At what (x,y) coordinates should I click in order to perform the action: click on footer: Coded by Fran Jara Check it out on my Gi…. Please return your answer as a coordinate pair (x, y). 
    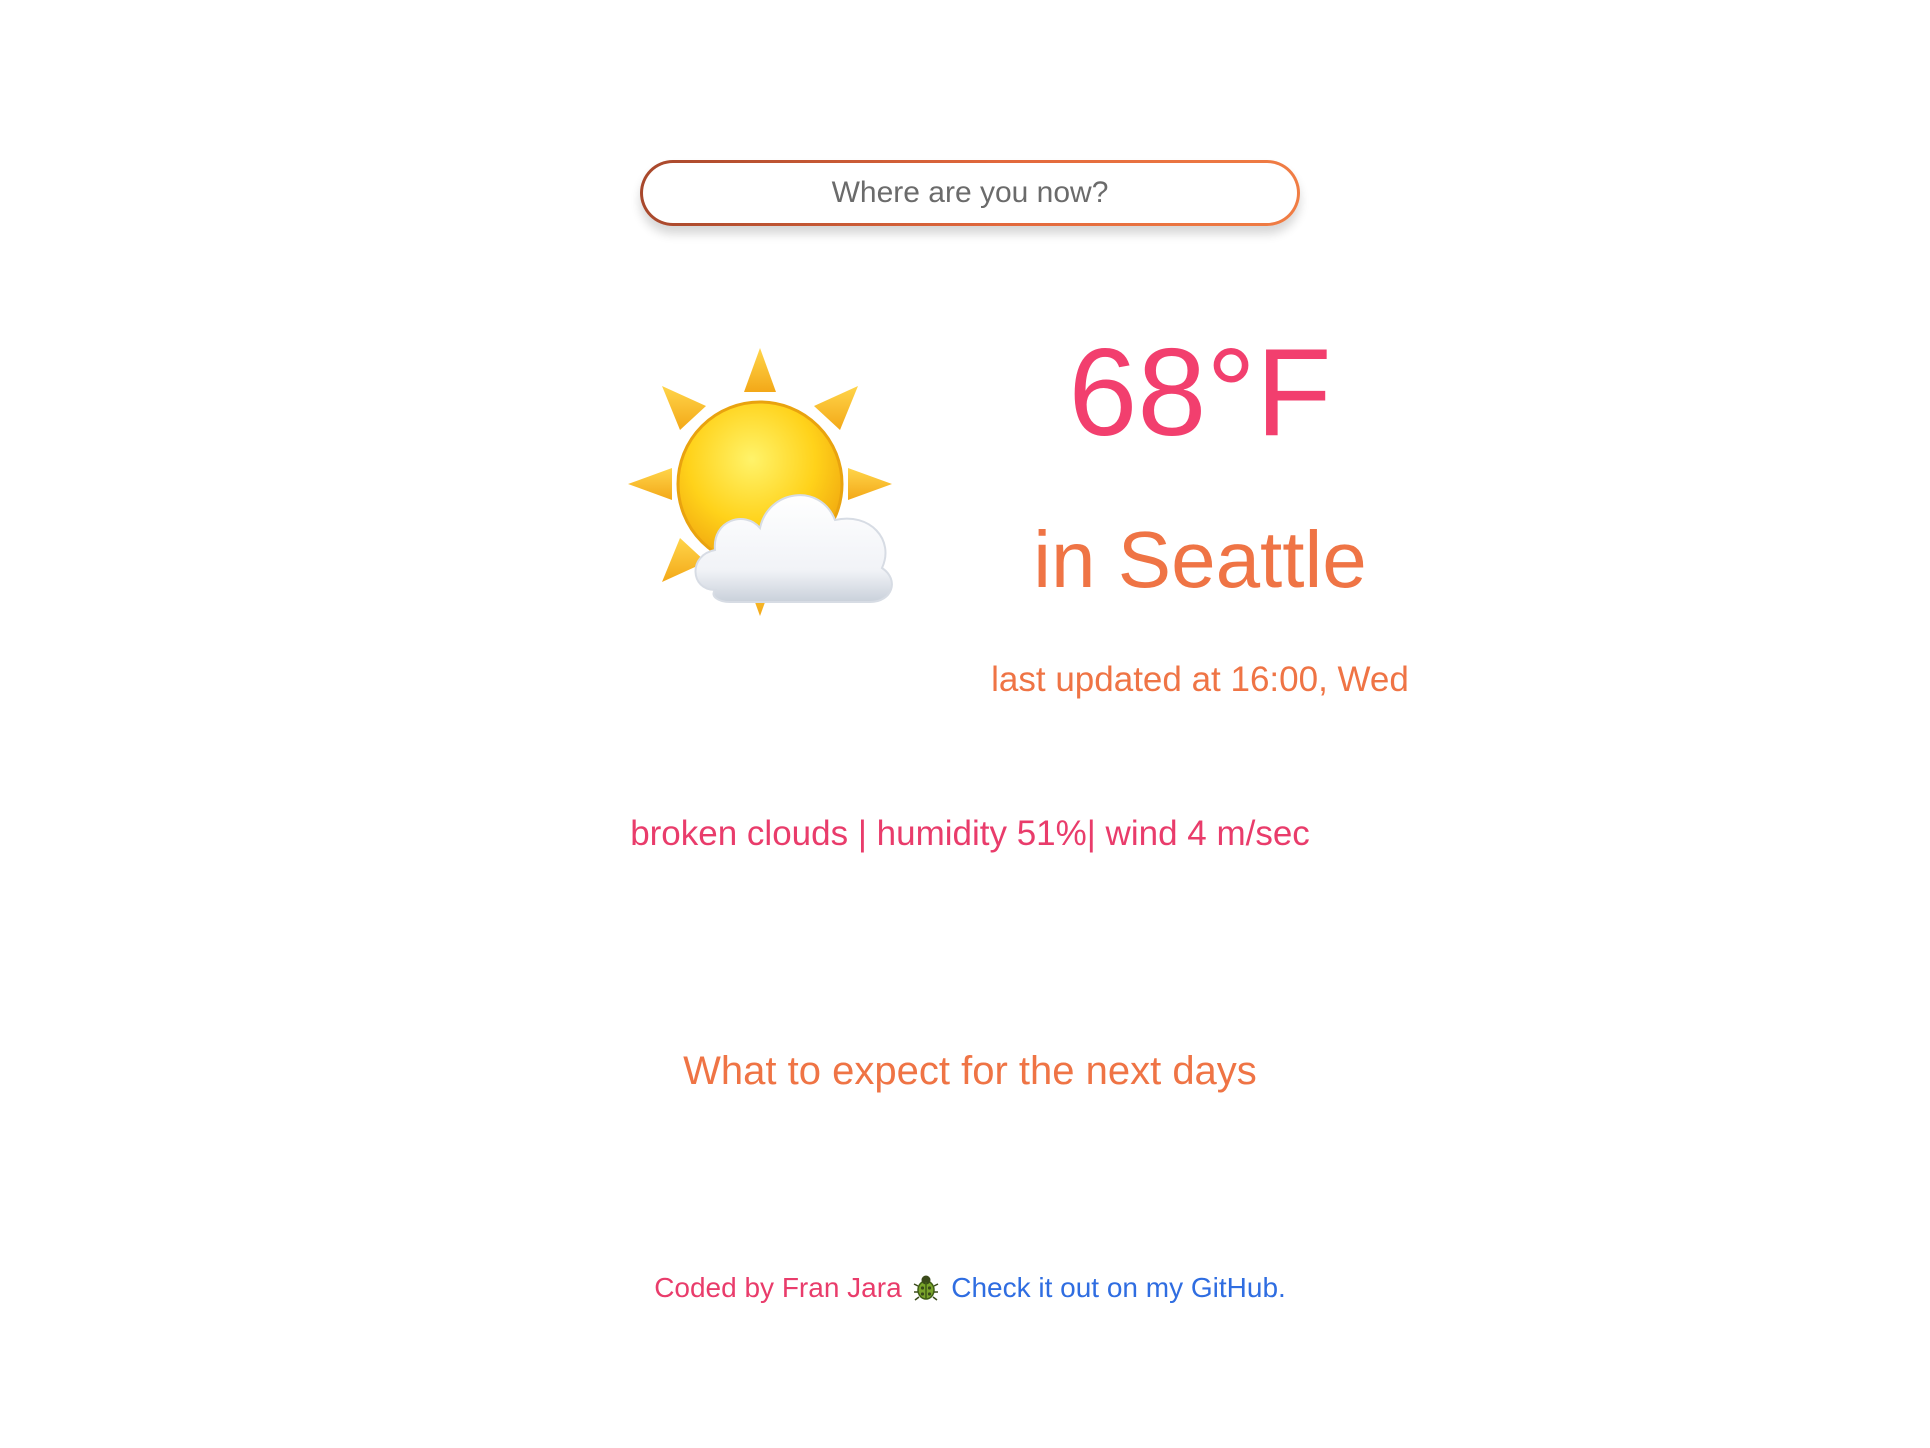
    Looking at the image, I should click on (970, 1290).